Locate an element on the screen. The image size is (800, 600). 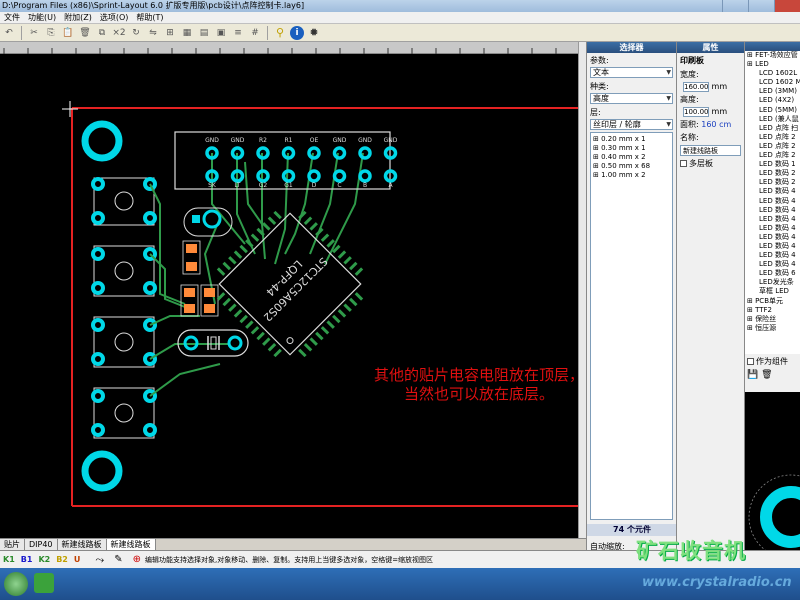
list-item: ⊞ 0.40 mm x 2 is located at coordinates (631, 157).